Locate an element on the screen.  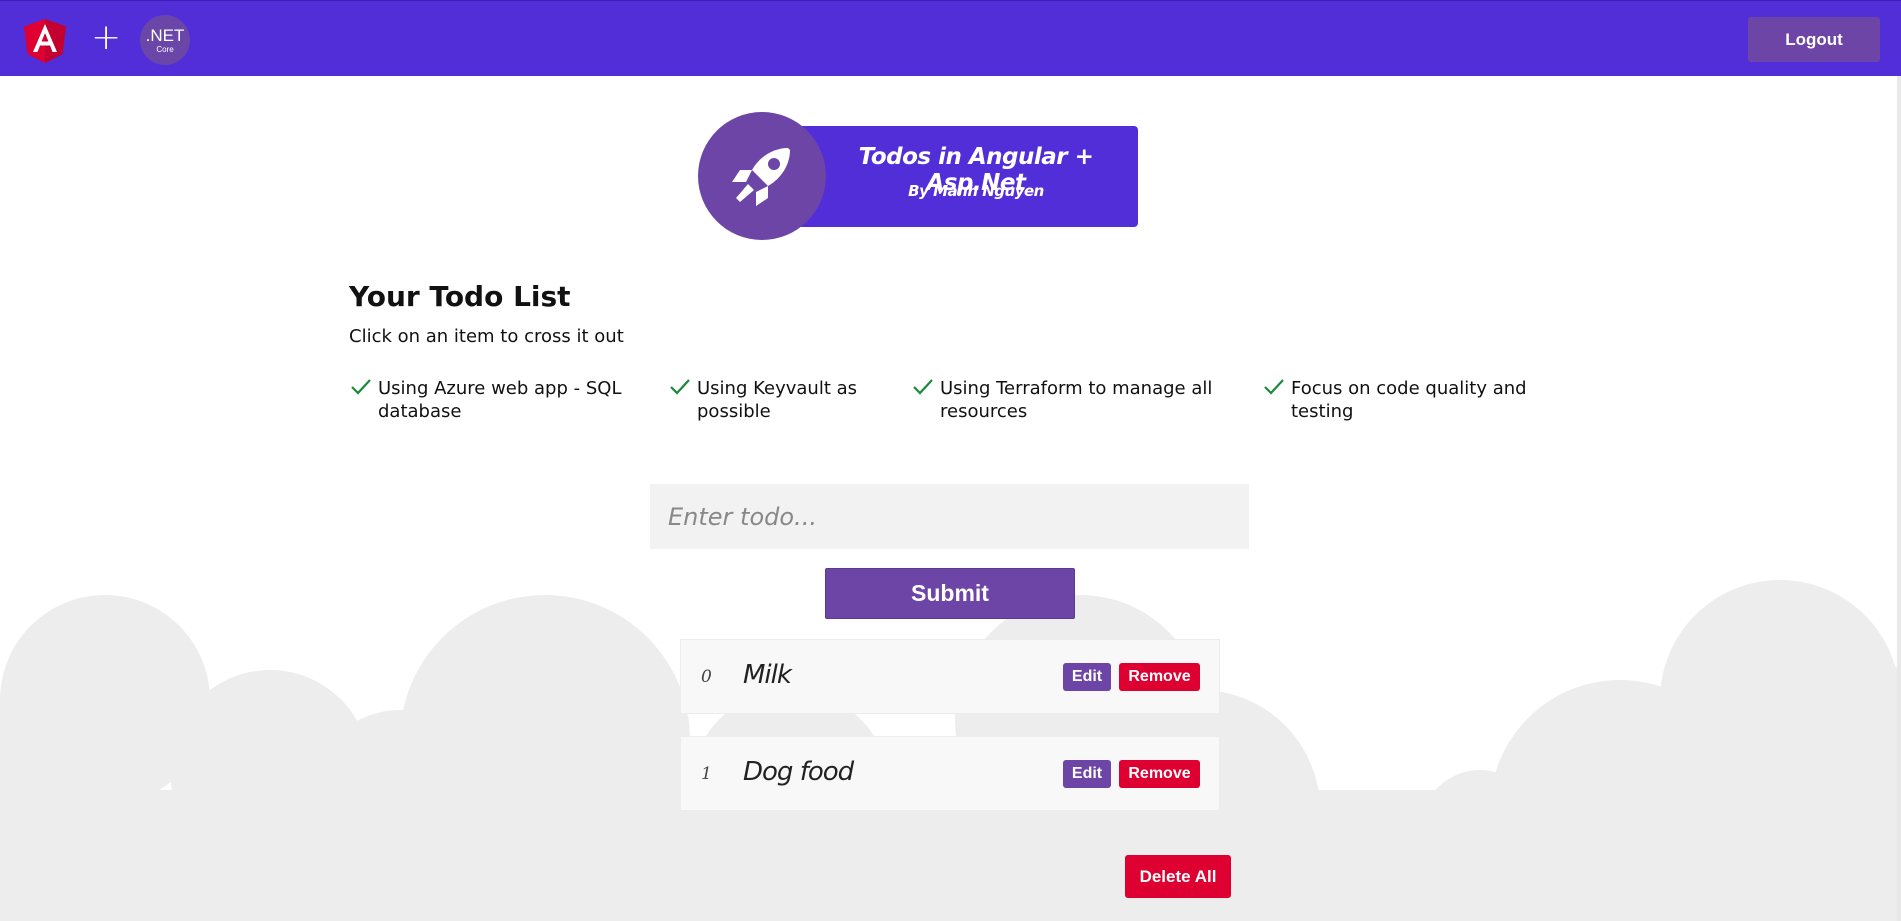
feature-text: Using Keyvault as possible is located at coordinates (777, 400).